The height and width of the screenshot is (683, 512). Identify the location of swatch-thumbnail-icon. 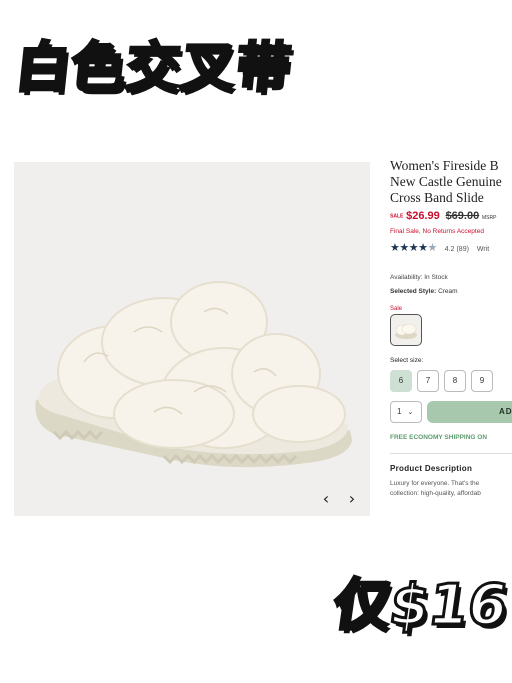
(406, 331).